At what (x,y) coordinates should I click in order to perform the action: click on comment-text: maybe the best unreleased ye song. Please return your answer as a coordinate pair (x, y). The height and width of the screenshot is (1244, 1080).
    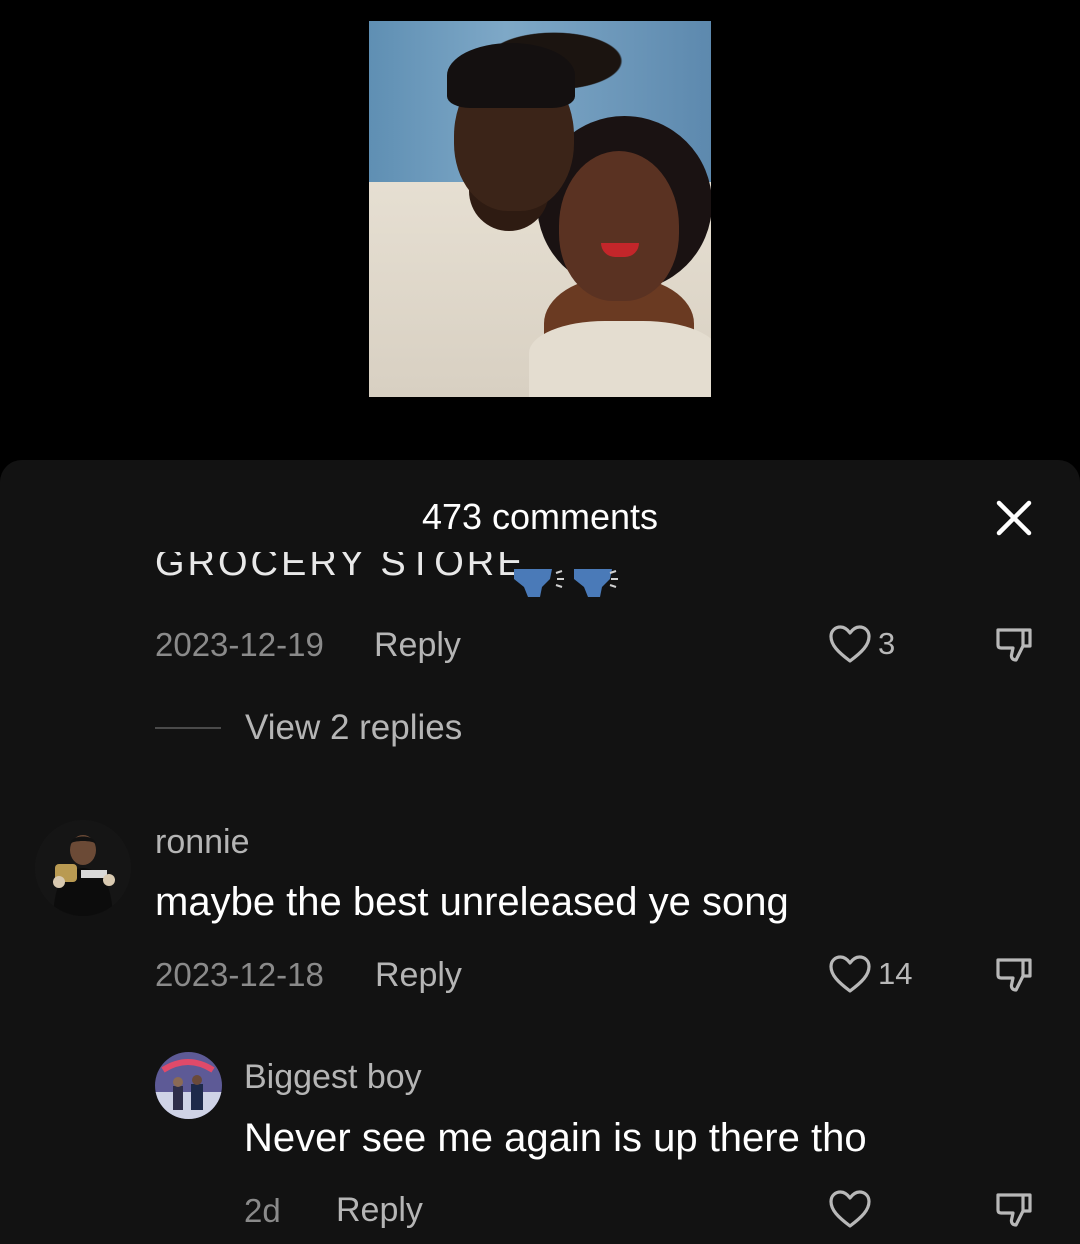
    Looking at the image, I should click on (472, 902).